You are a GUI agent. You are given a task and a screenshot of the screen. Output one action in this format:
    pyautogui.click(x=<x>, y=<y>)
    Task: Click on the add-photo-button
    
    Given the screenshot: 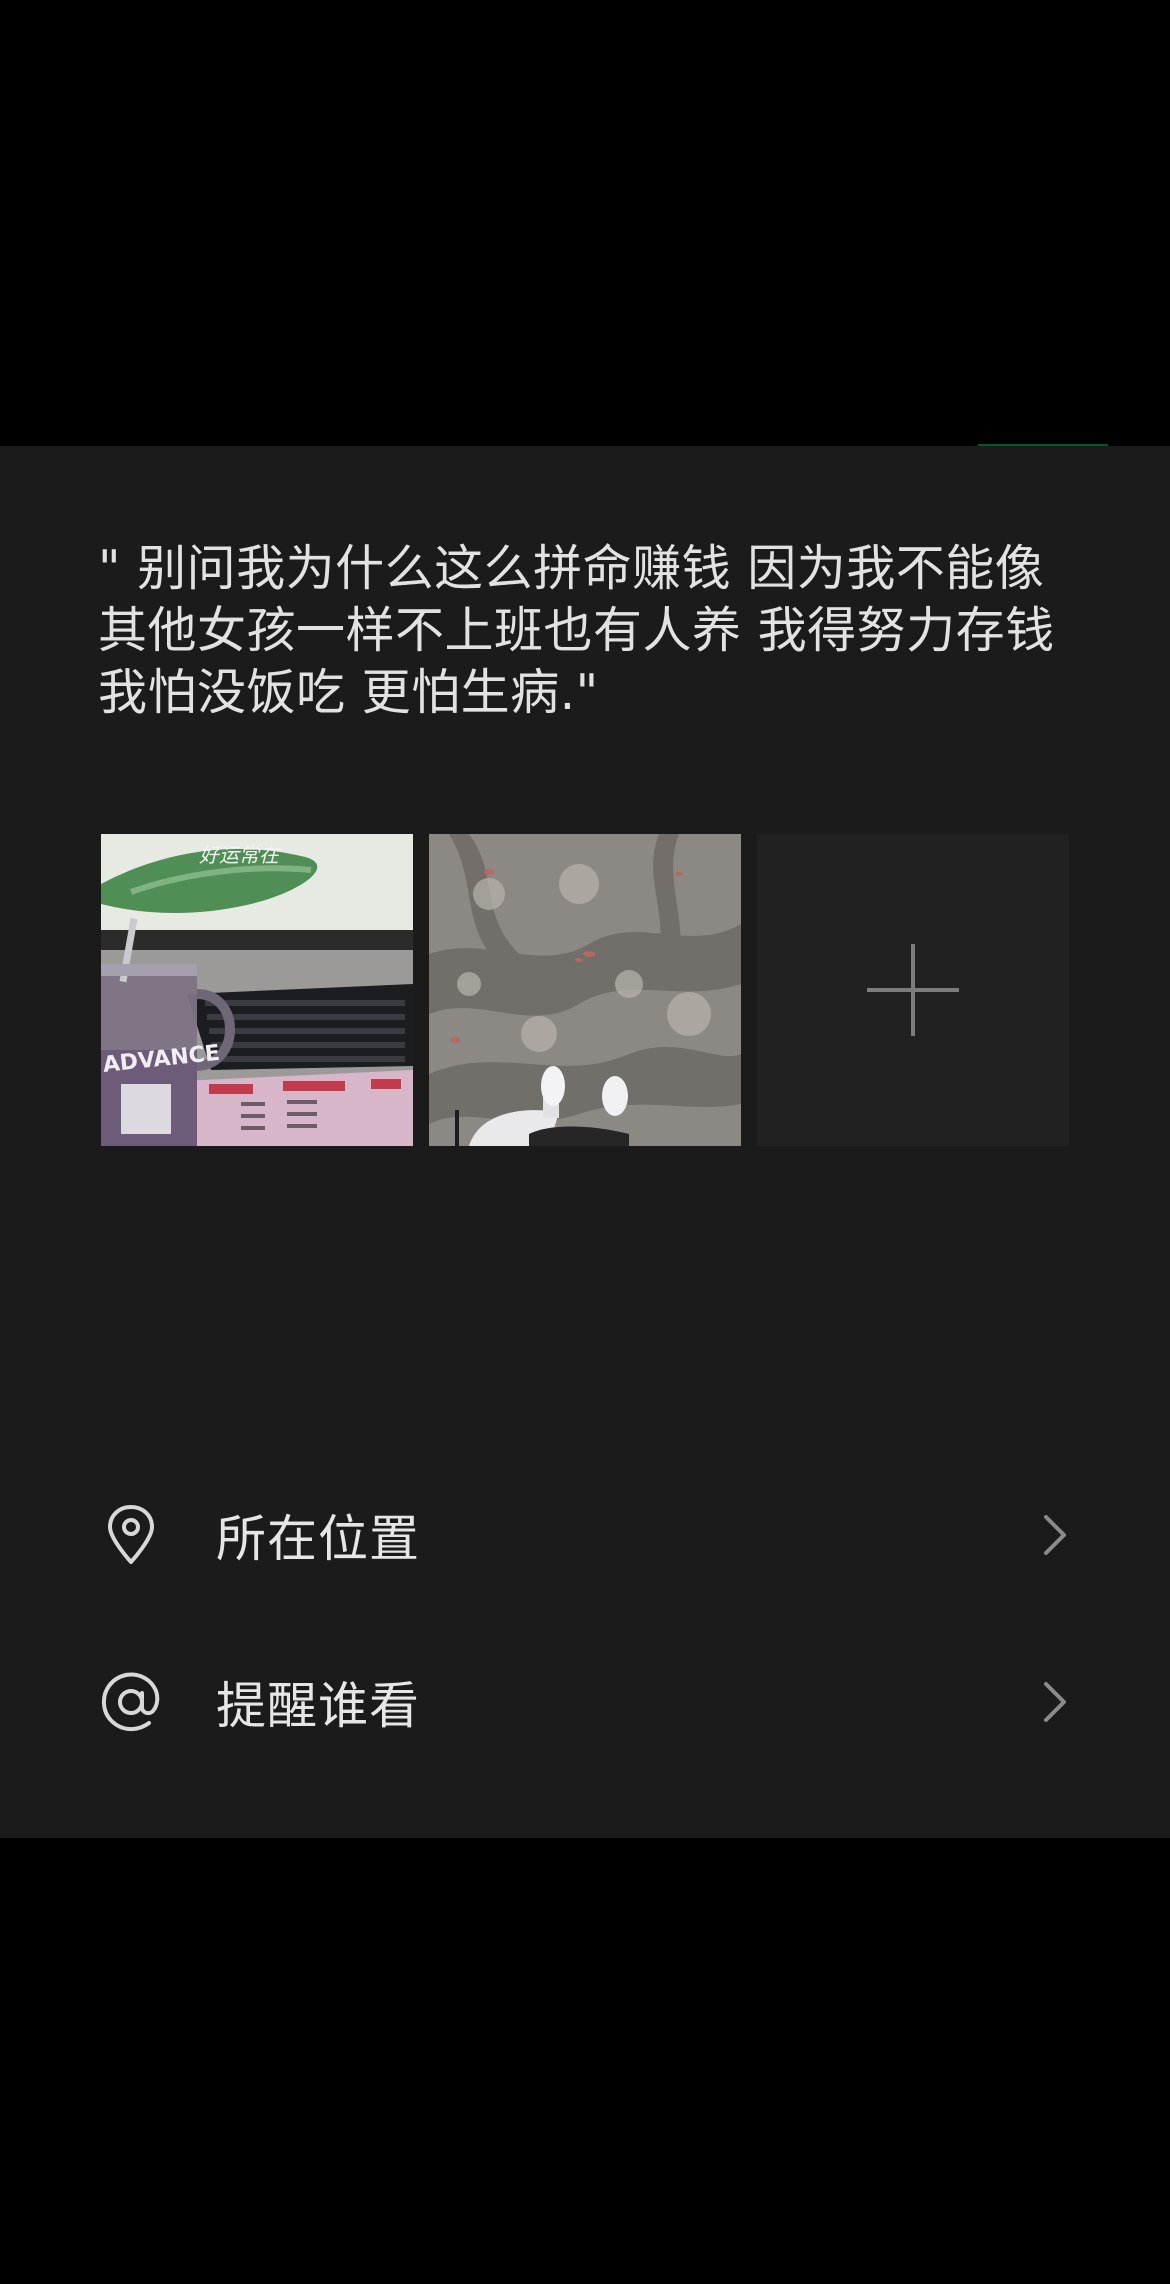 What is the action you would take?
    pyautogui.click(x=913, y=990)
    